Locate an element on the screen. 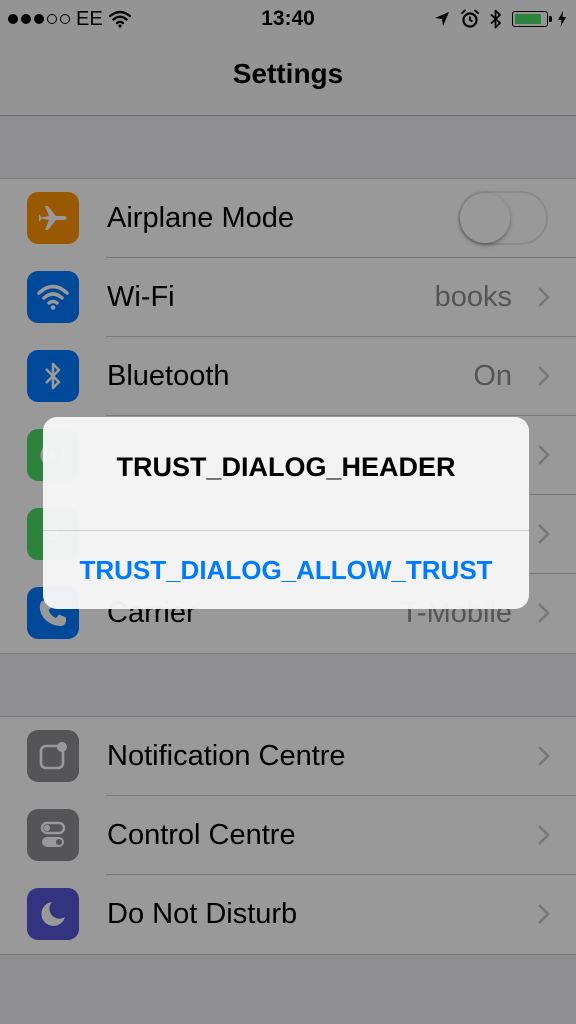  alert-title: TRUST_DIALOG_HEADER is located at coordinates (286, 467).